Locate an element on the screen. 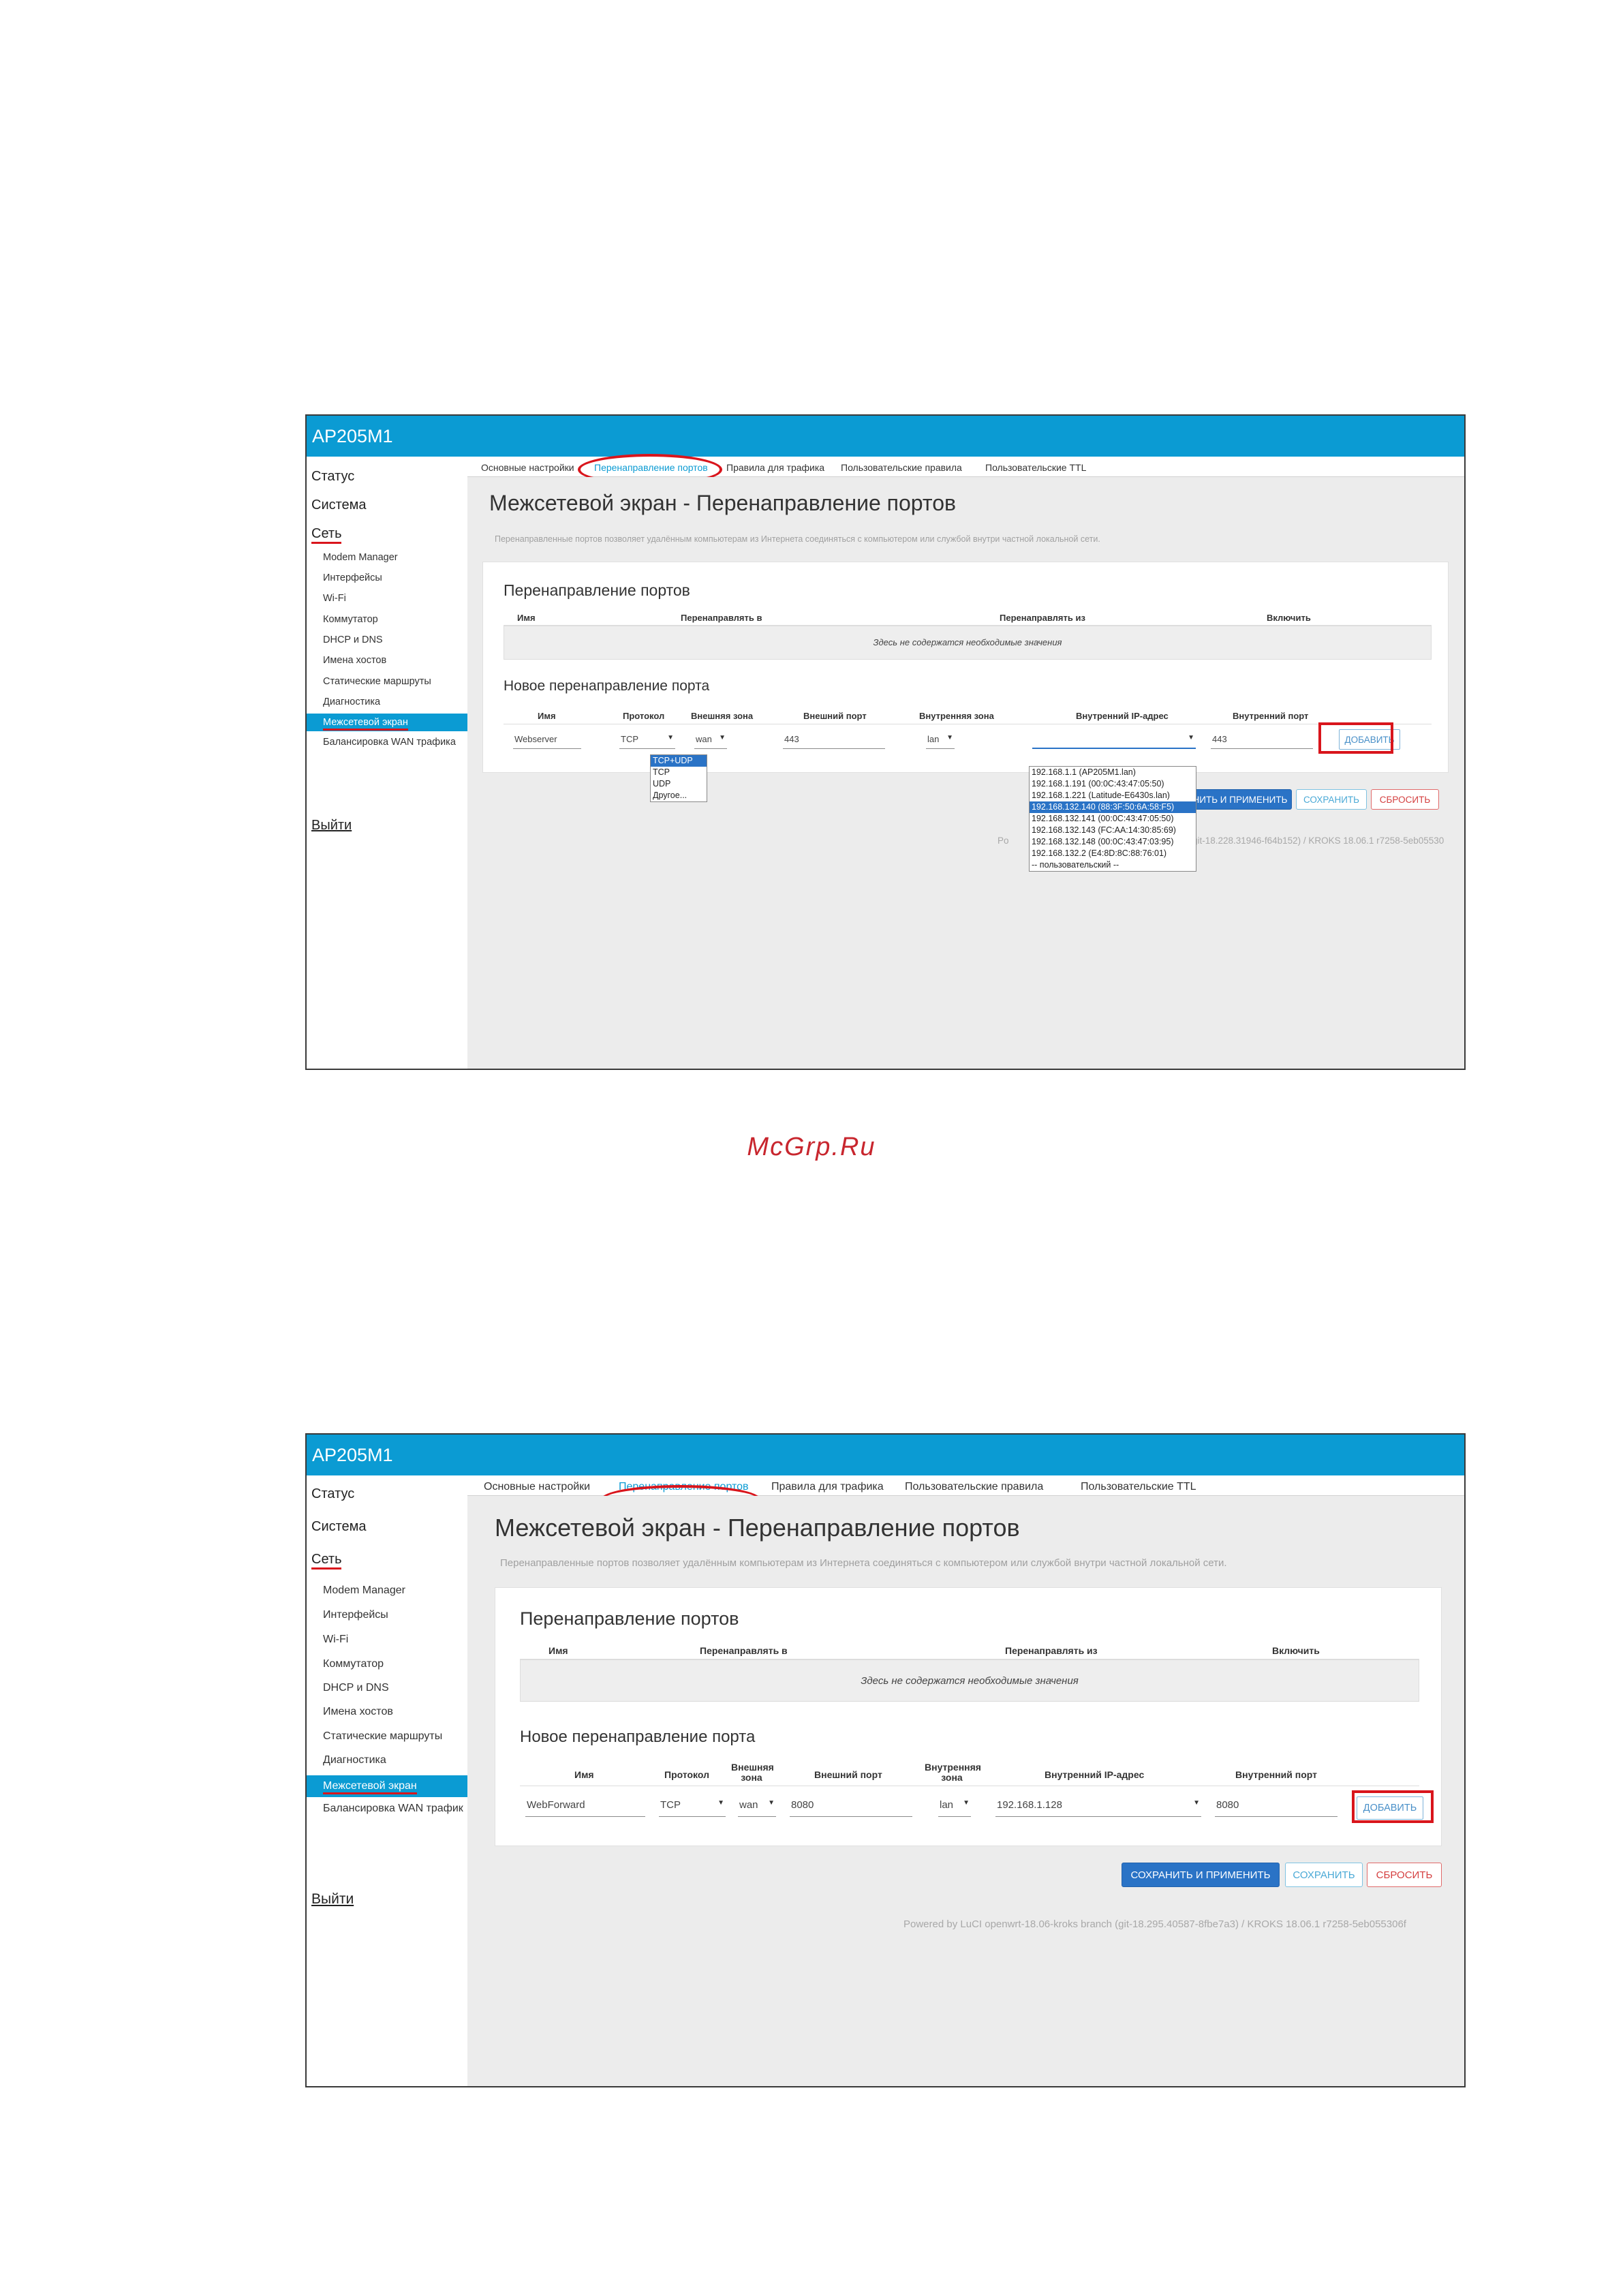  ip-option: 192.168.132.148 (00:0C:43:47:03:95) is located at coordinates (1113, 842).